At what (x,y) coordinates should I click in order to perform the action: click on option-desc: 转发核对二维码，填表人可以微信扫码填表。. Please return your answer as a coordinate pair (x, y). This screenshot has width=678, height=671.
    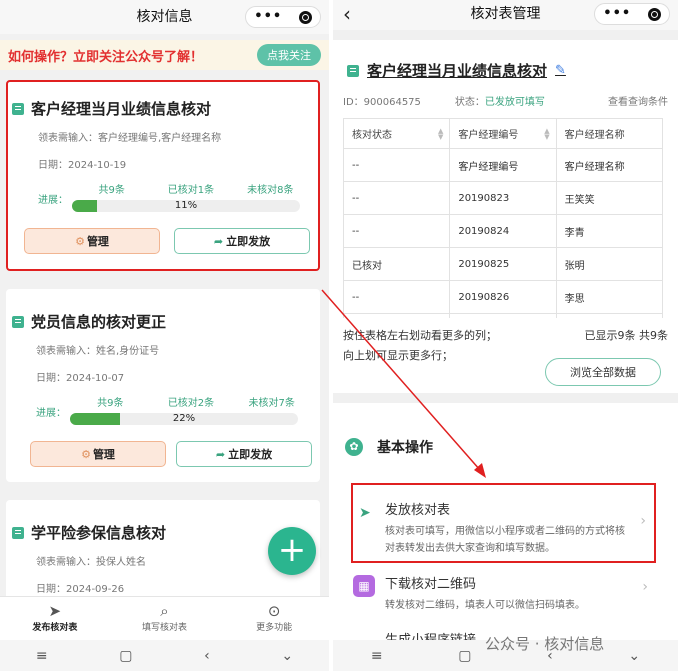
    Looking at the image, I should click on (485, 605).